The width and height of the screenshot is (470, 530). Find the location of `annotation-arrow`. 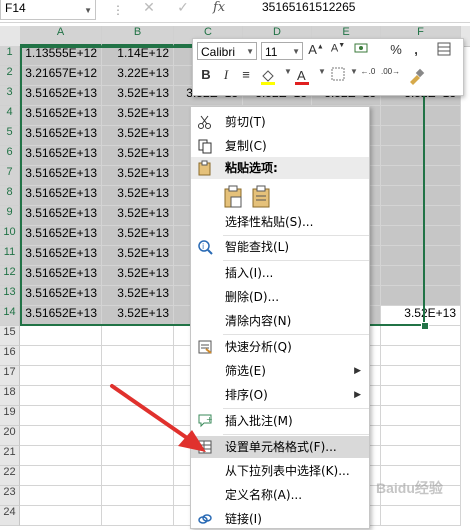

annotation-arrow is located at coordinates (158, 418).